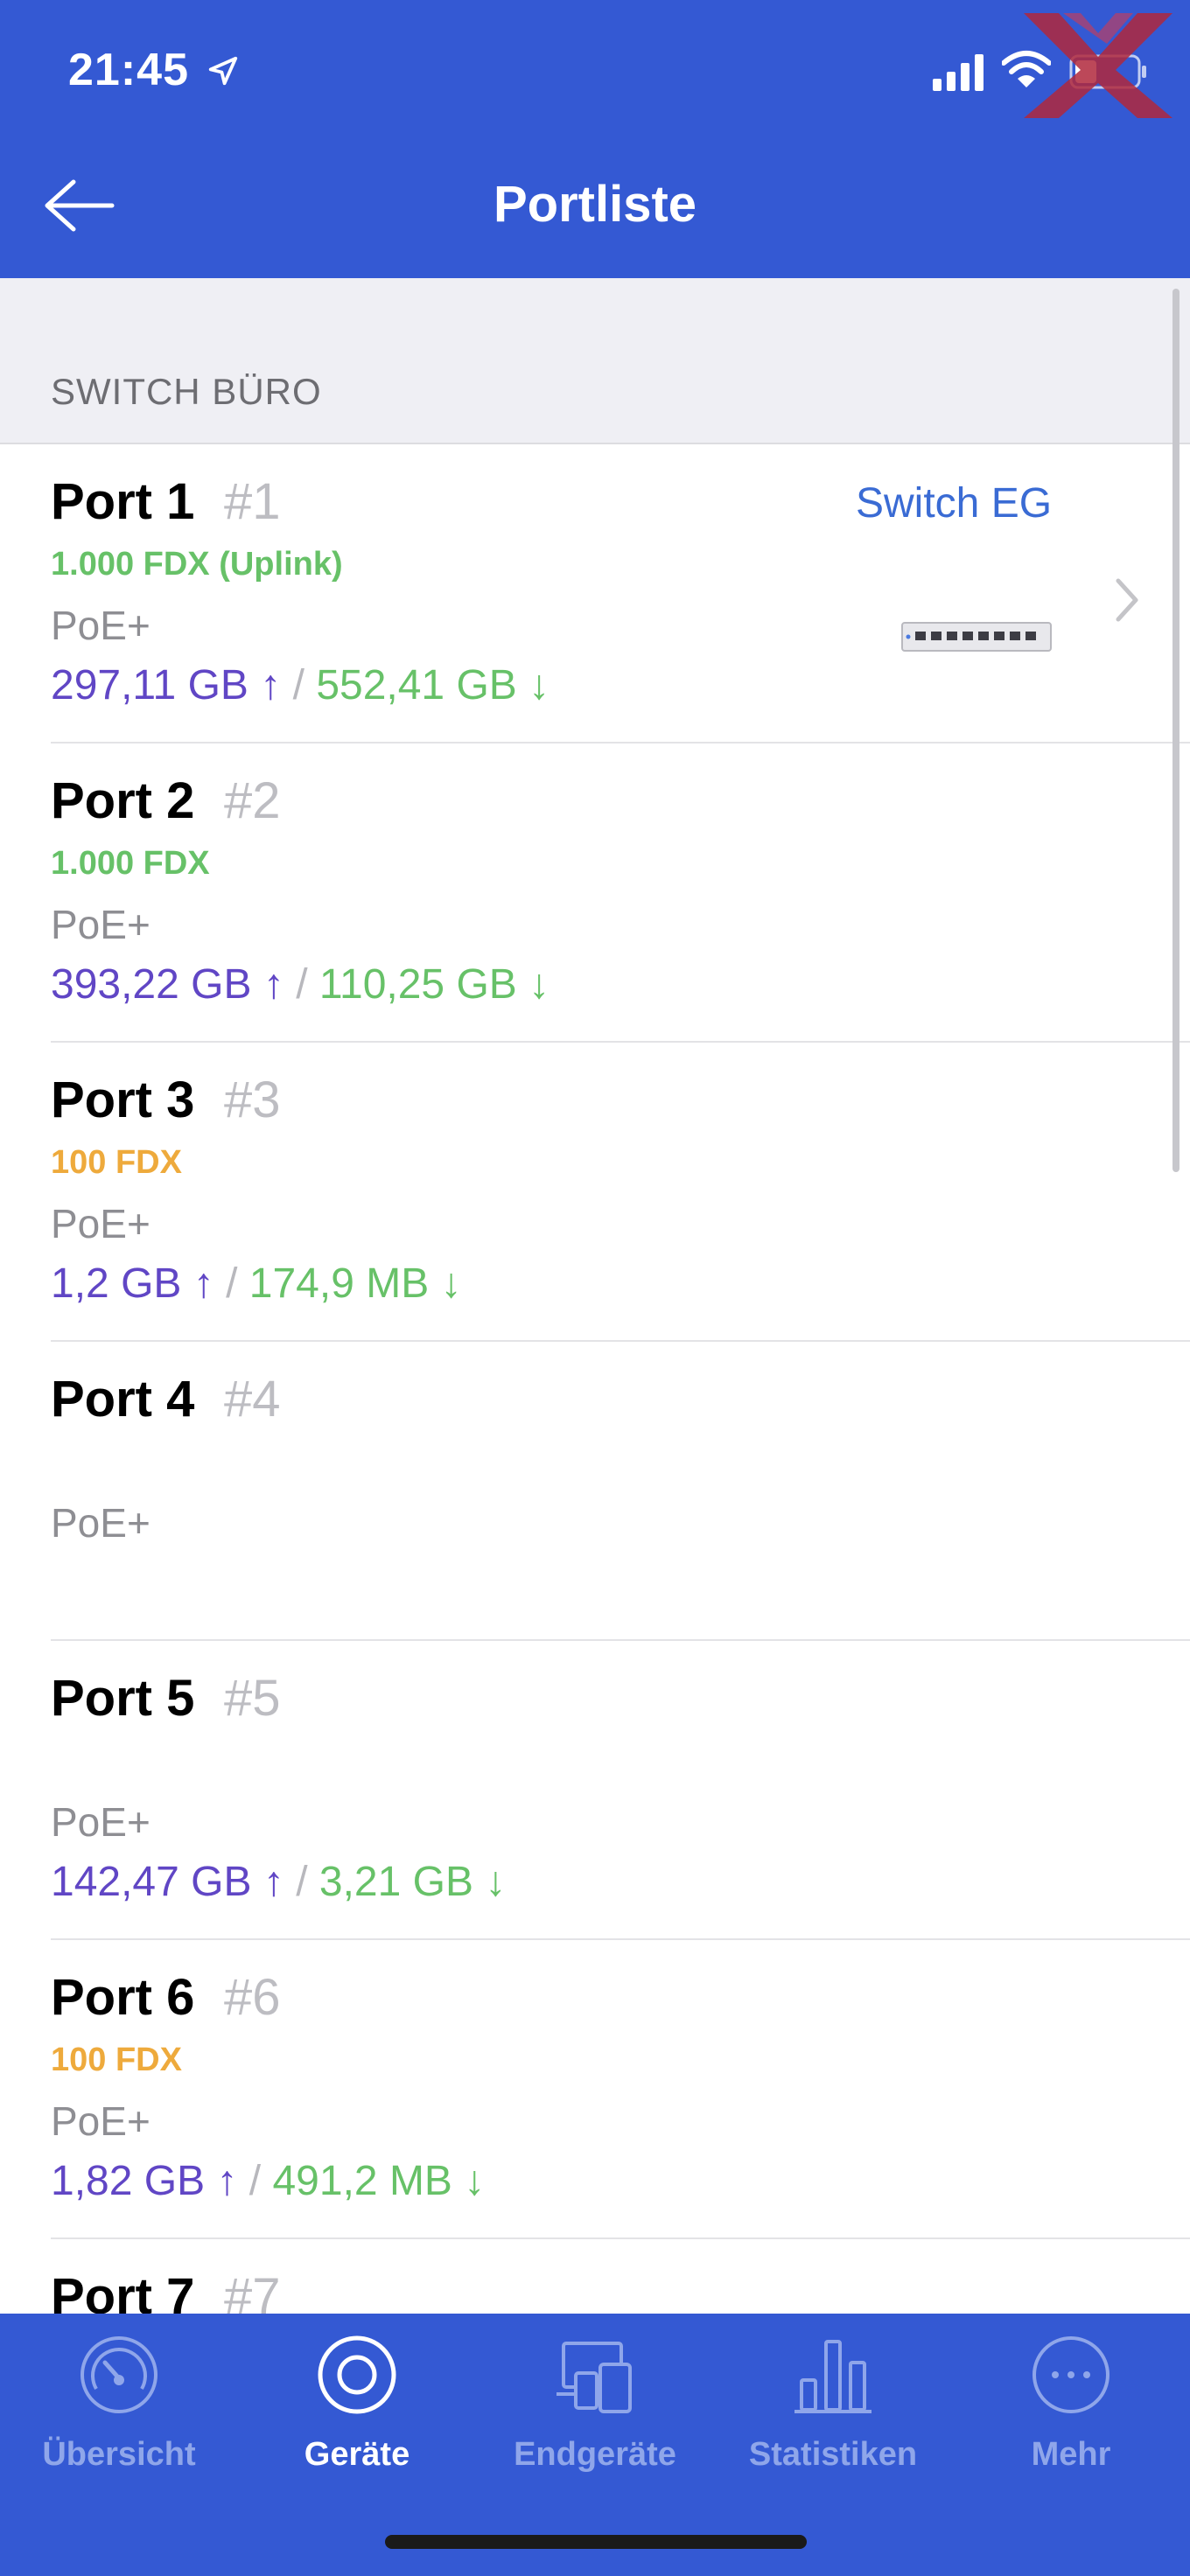 Image resolution: width=1190 pixels, height=2576 pixels. What do you see at coordinates (128, 70) in the screenshot?
I see `status-time: 21:45` at bounding box center [128, 70].